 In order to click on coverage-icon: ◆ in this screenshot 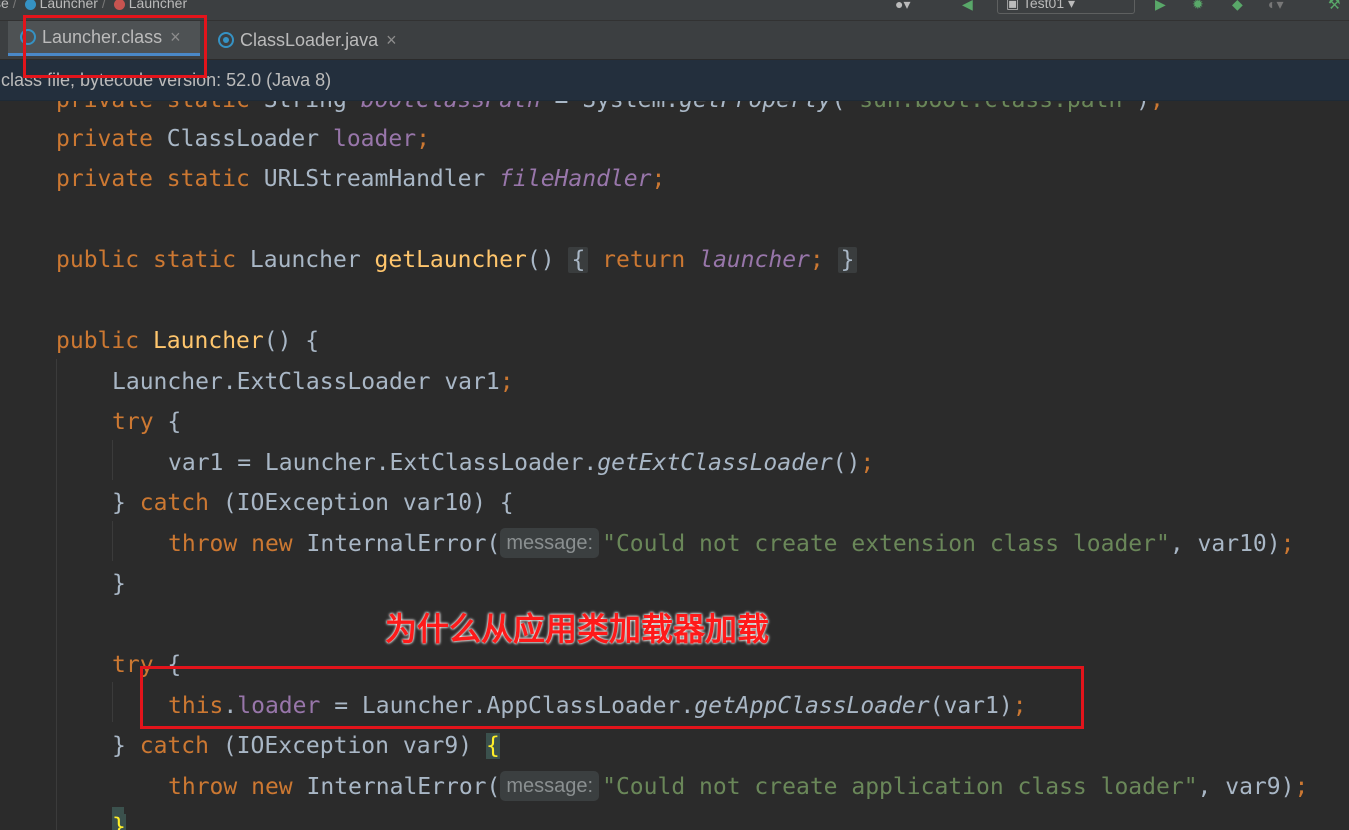, I will do `click(1237, 6)`.